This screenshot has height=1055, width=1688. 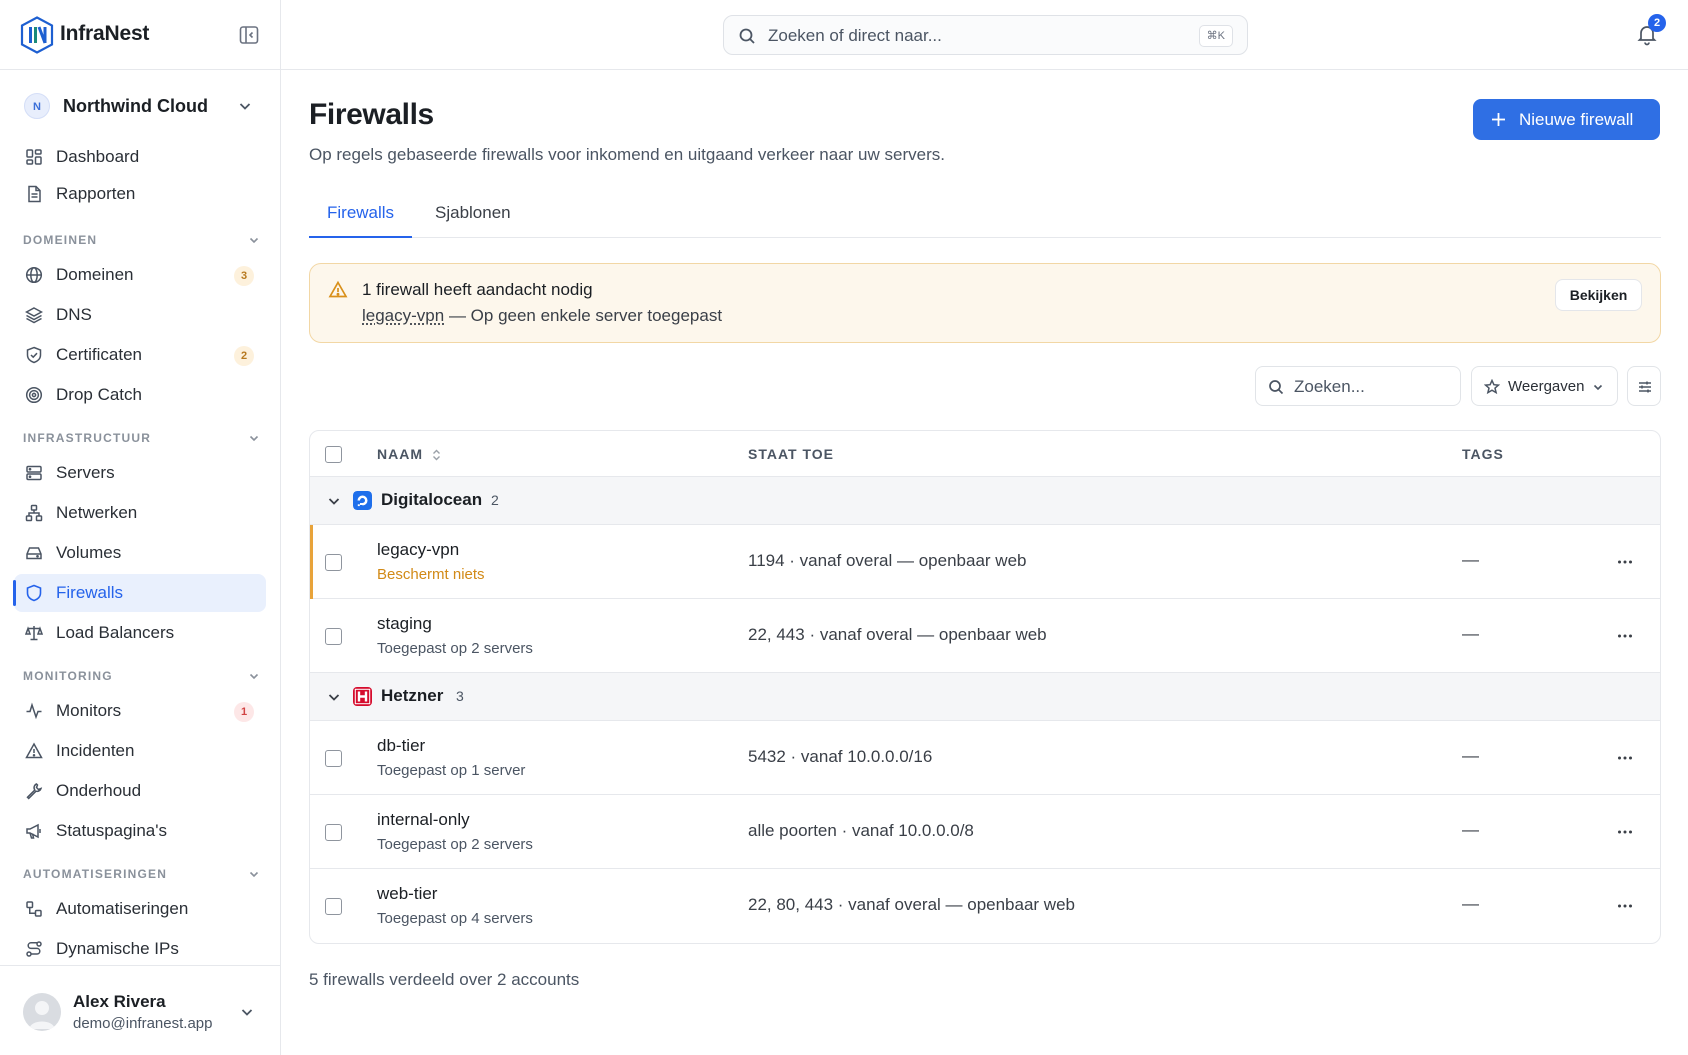 I want to click on user-menu: Alex Rivera demo@infranest.app, so click(x=140, y=1010).